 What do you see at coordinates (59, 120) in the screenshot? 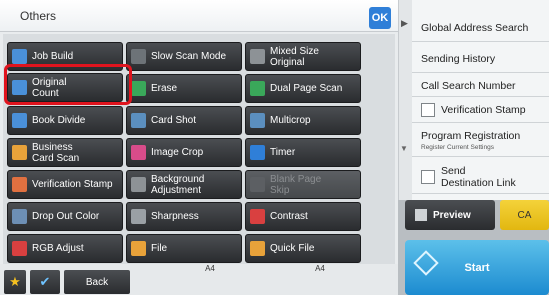
I see `function-label: Book Divide` at bounding box center [59, 120].